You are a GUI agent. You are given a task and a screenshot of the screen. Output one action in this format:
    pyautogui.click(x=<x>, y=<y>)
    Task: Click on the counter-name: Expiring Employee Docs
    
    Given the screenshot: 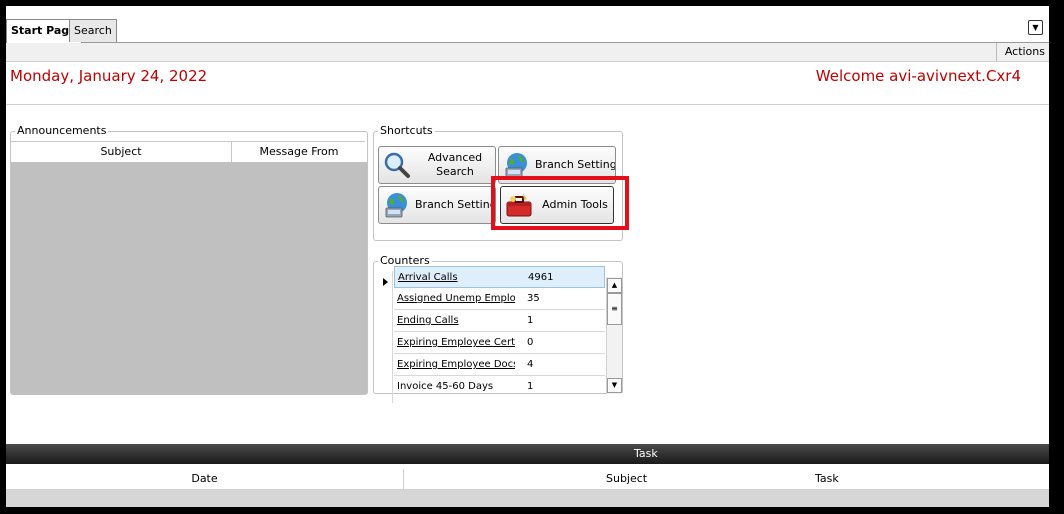 What is the action you would take?
    pyautogui.click(x=456, y=364)
    